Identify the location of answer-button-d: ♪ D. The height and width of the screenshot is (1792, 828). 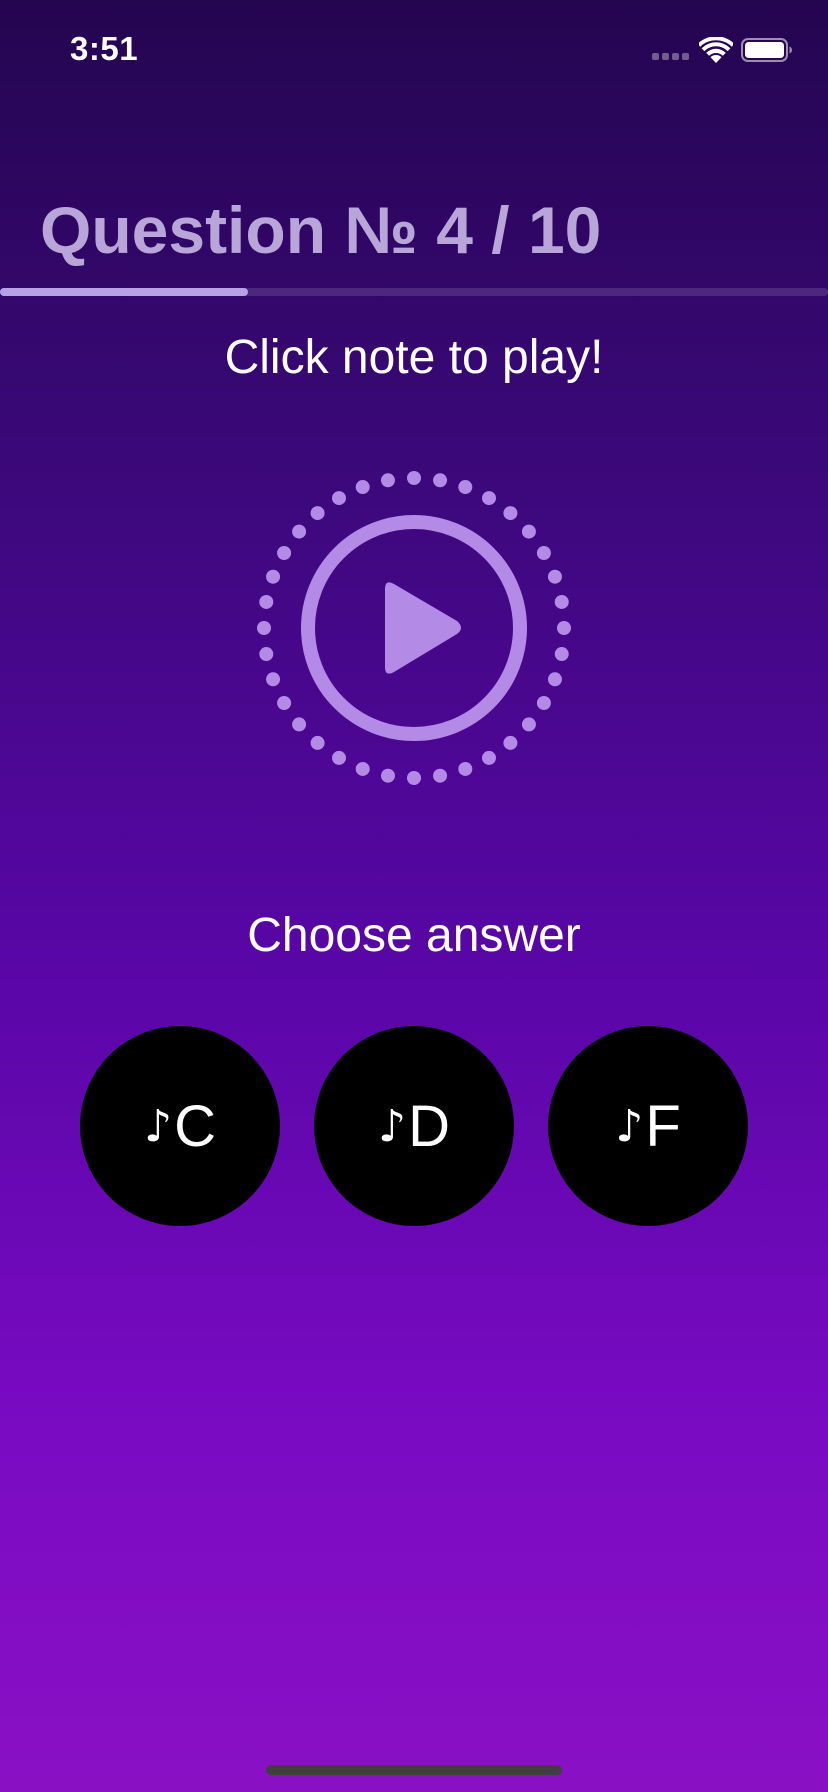
(414, 1126).